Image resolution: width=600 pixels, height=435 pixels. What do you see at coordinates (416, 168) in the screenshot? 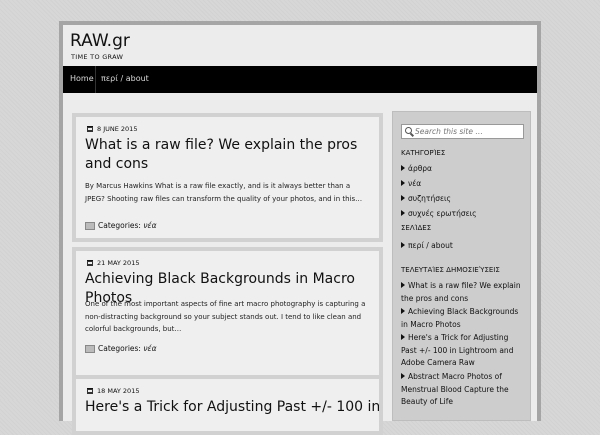
I see `sidebar-category-link: άρθρα` at bounding box center [416, 168].